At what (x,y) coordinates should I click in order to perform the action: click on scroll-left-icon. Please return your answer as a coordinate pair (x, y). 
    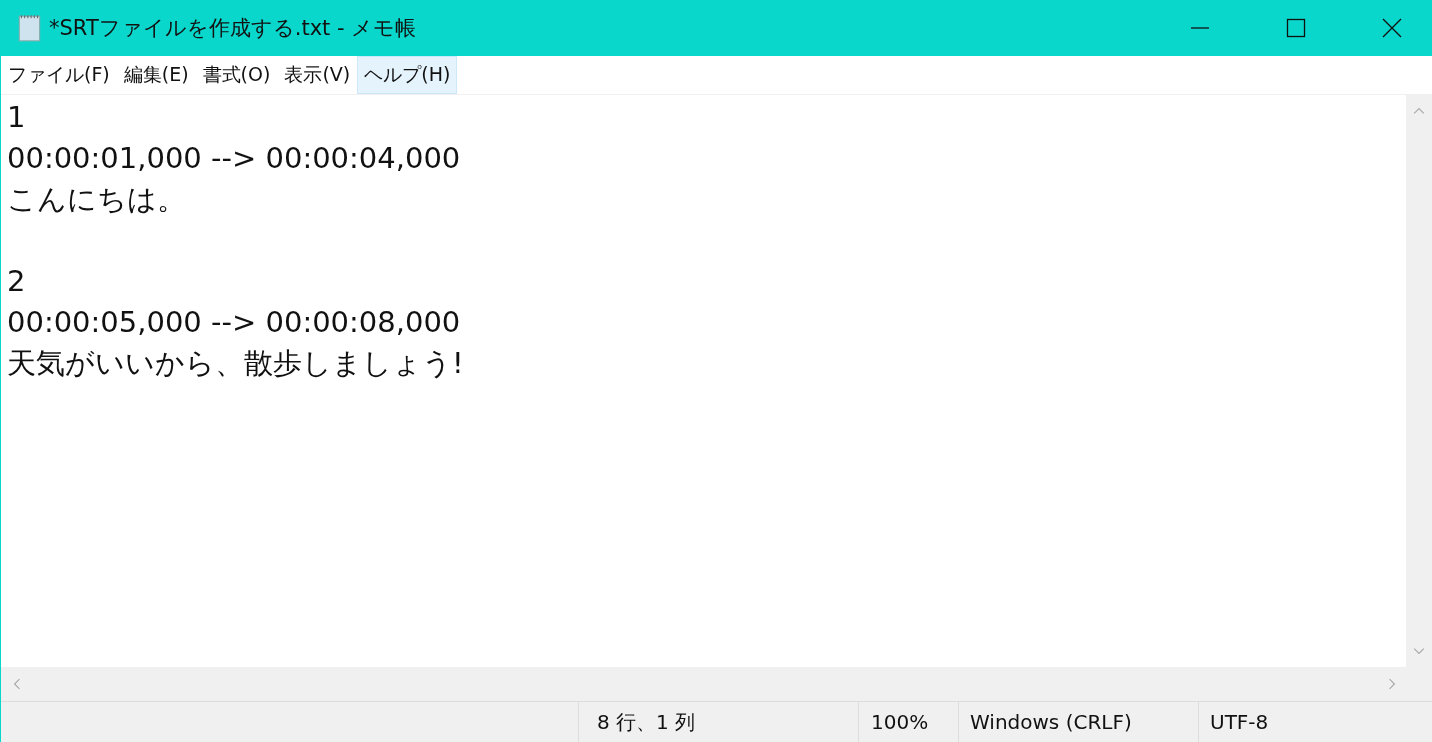
    Looking at the image, I should click on (17, 684).